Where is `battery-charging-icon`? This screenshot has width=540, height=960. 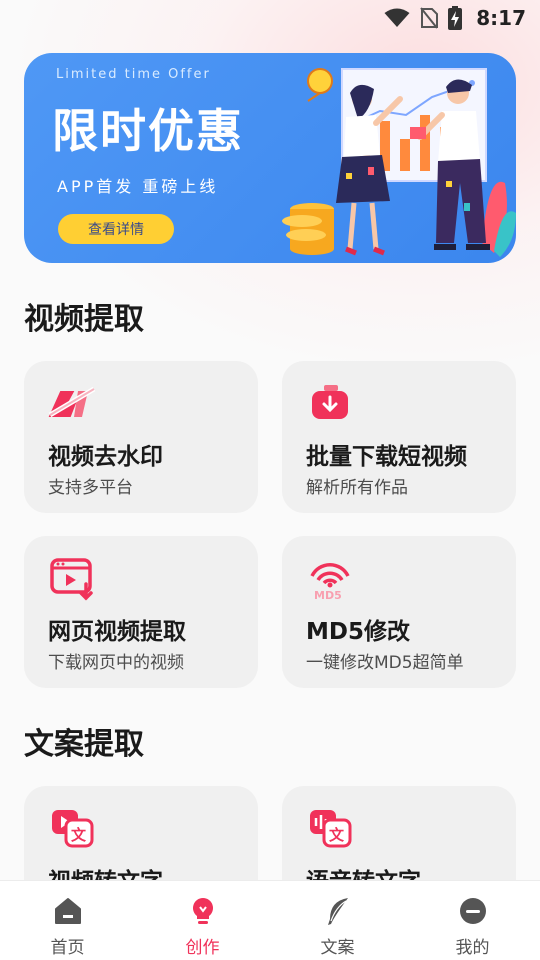
battery-charging-icon is located at coordinates (455, 18).